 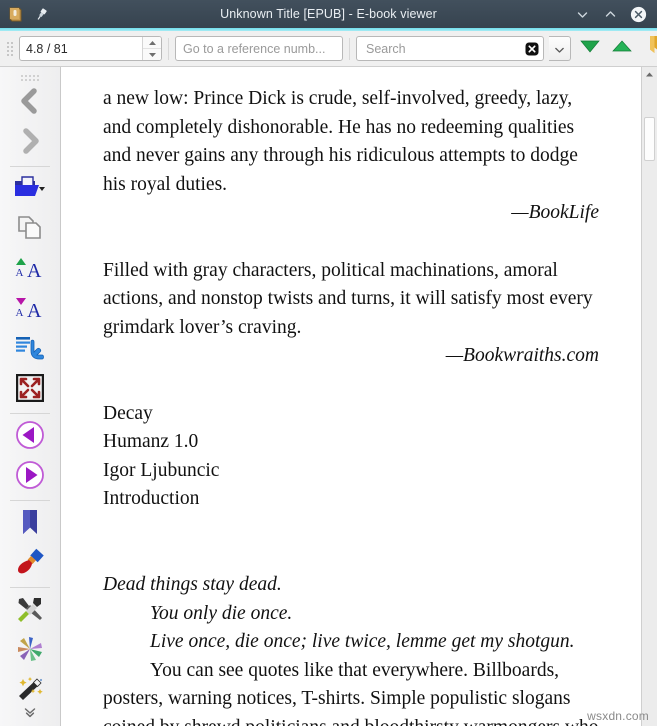 I want to click on clear-circle-icon, so click(x=532, y=49).